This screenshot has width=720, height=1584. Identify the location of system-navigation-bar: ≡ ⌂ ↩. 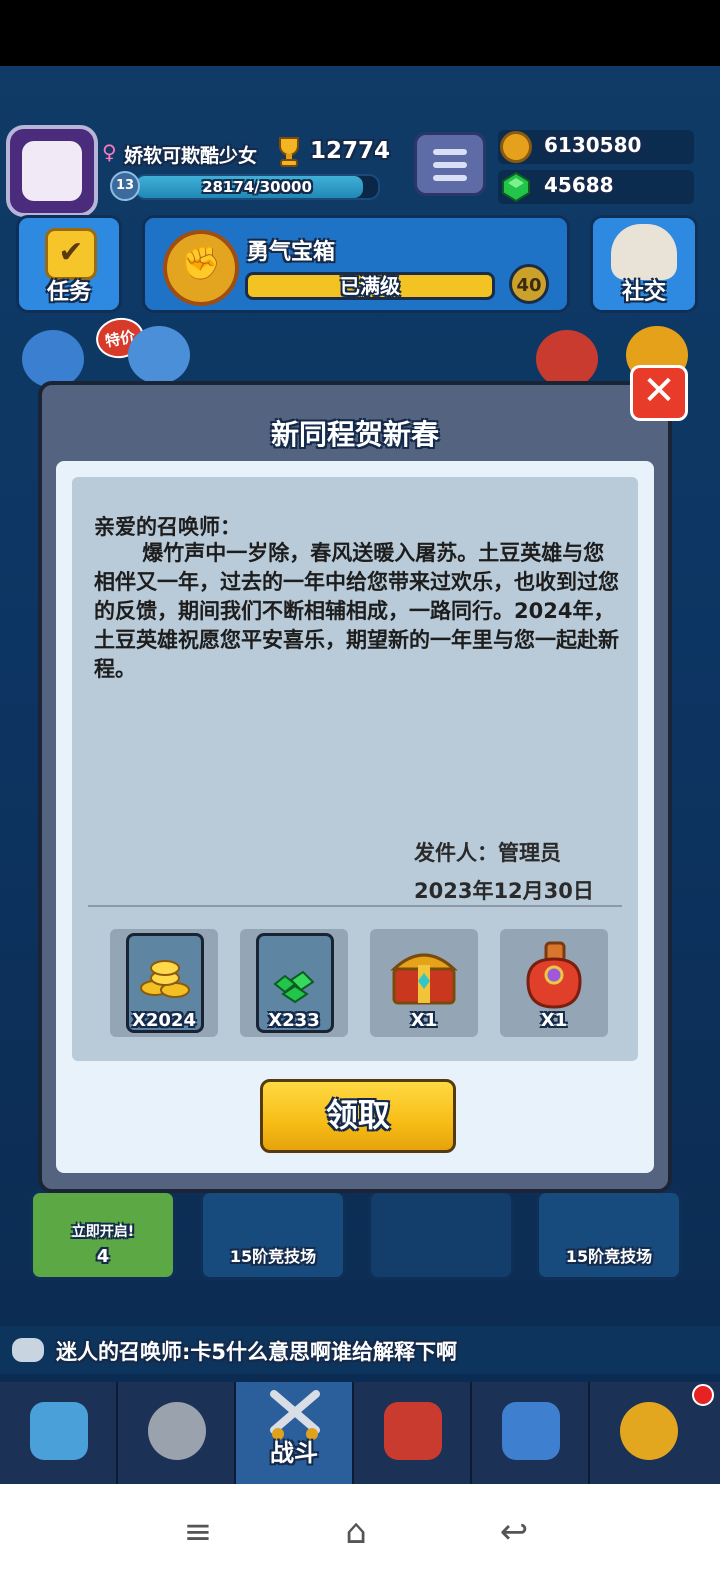
(360, 1534).